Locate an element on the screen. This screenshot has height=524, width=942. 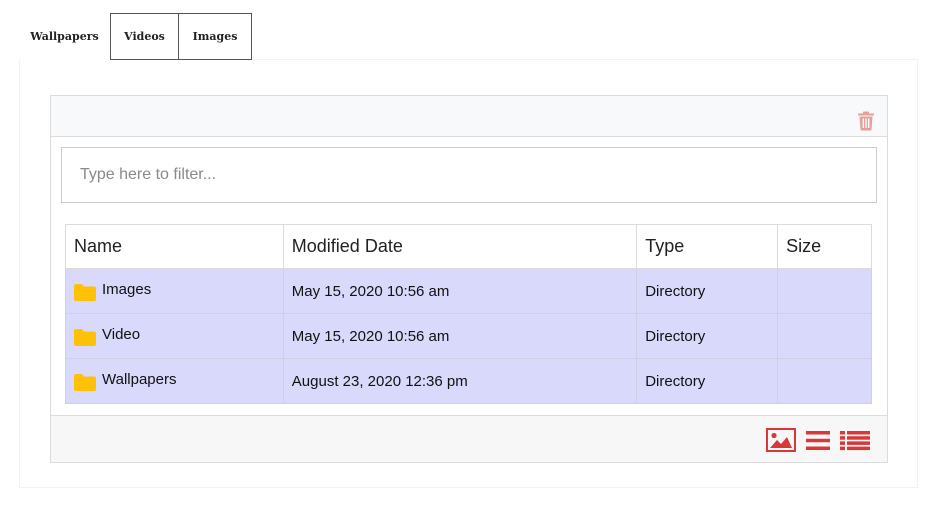
tab-wallpapers: Wallpapers is located at coordinates (64, 36).